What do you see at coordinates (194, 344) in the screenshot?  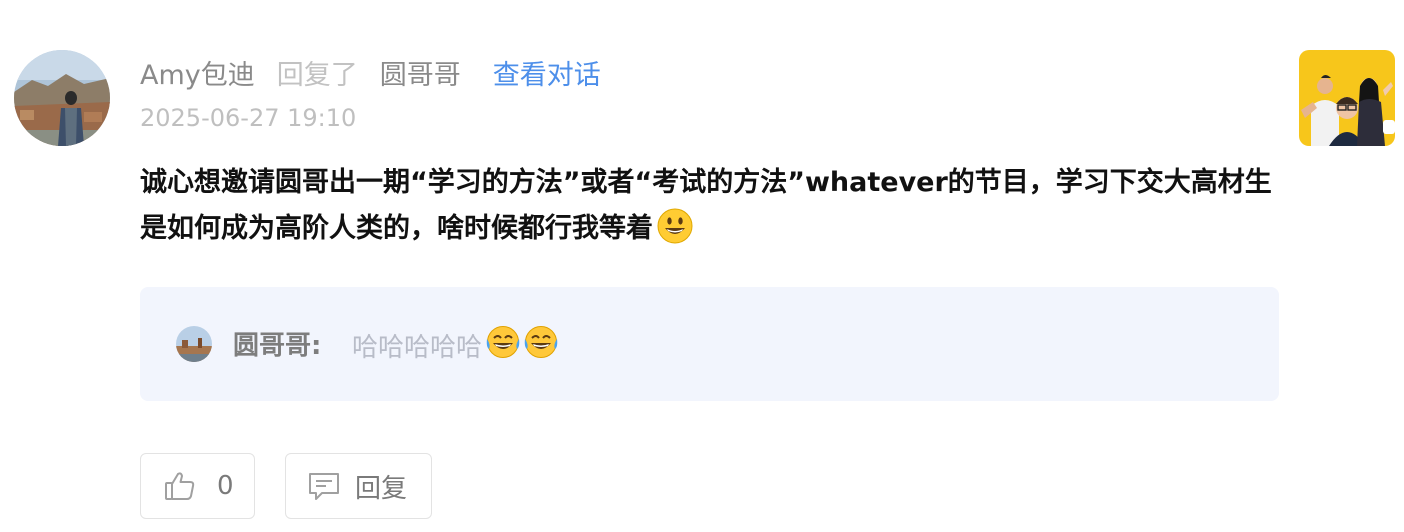 I see `reply-author-avatar` at bounding box center [194, 344].